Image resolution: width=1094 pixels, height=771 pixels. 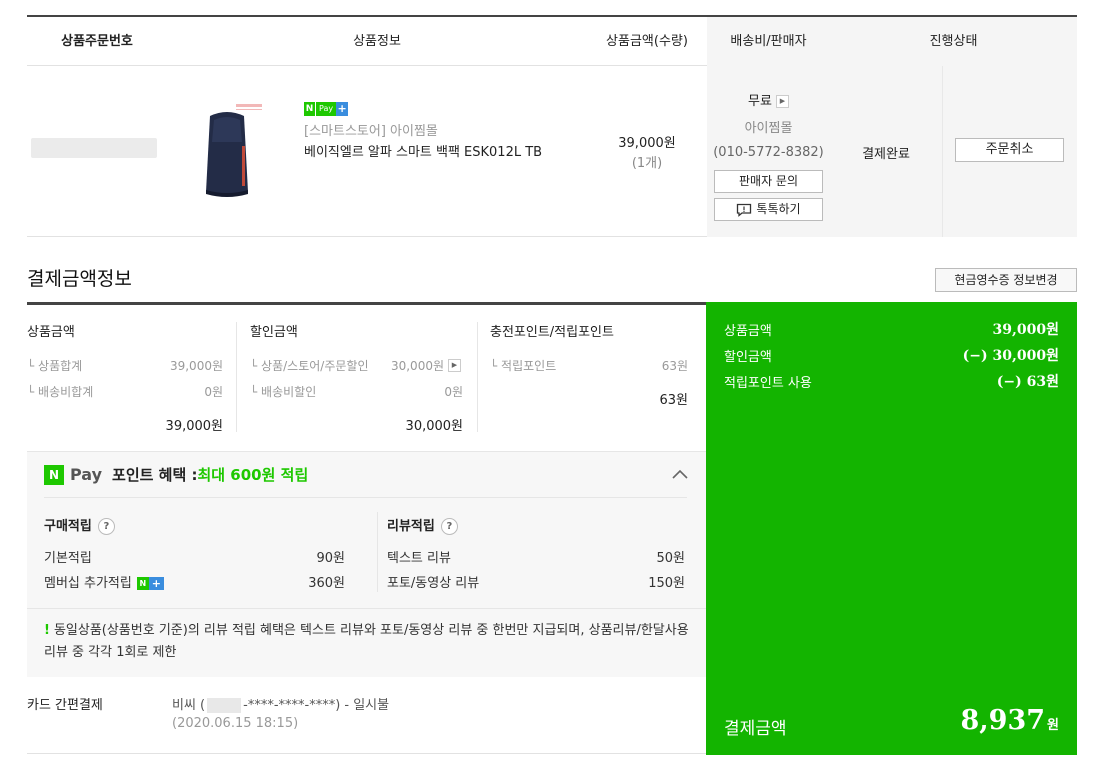 What do you see at coordinates (768, 128) in the screenshot?
I see `seller-name: 아이찜몰` at bounding box center [768, 128].